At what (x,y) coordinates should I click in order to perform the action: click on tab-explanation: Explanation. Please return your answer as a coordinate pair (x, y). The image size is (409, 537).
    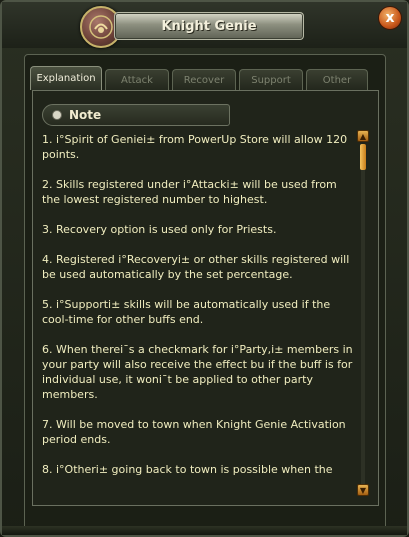
    Looking at the image, I should click on (66, 78).